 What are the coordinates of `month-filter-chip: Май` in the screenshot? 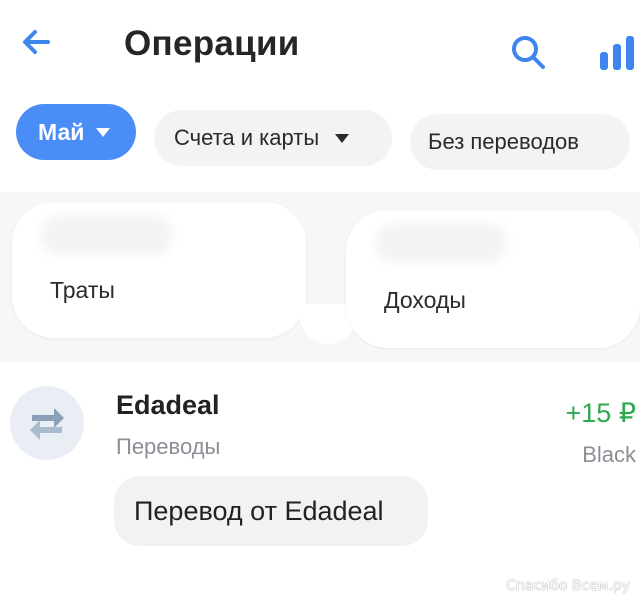 It's located at (76, 132).